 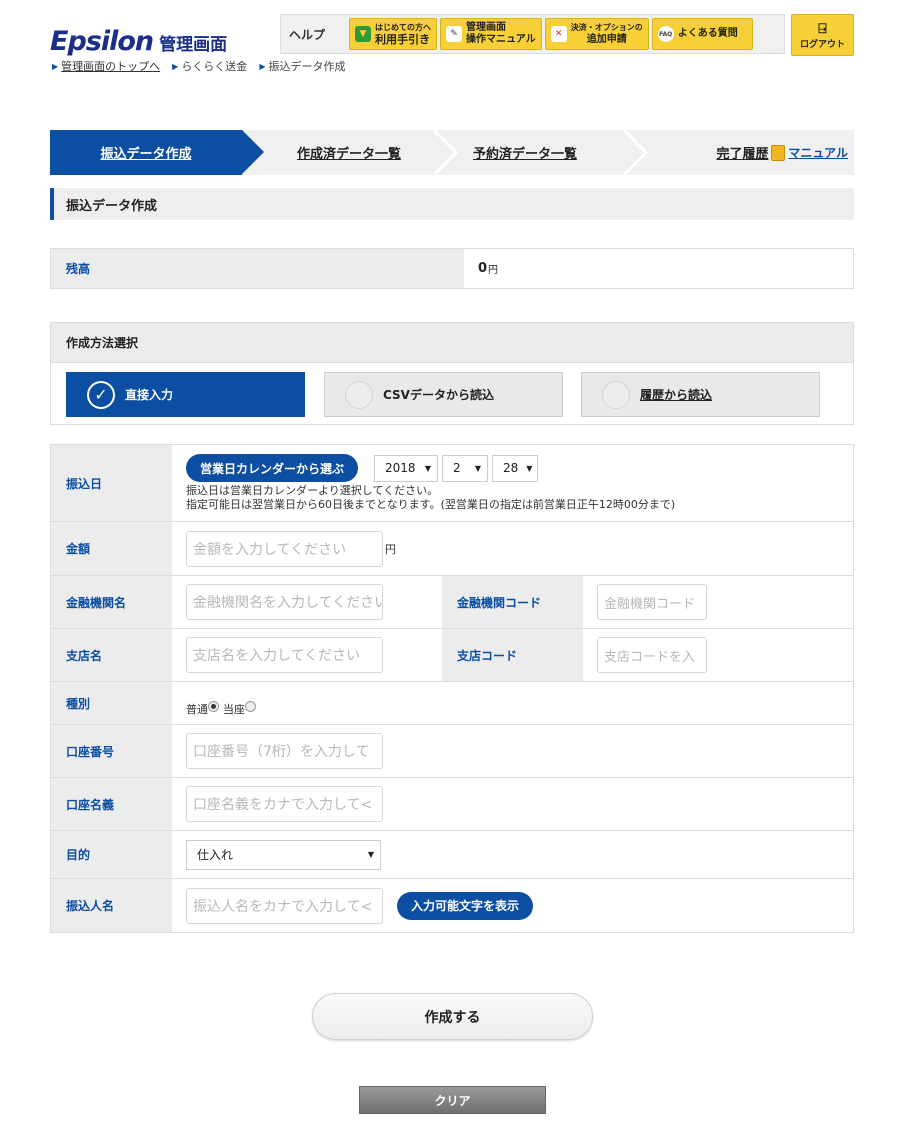 What do you see at coordinates (402, 39) in the screenshot?
I see `guide-line2: 利用手引き` at bounding box center [402, 39].